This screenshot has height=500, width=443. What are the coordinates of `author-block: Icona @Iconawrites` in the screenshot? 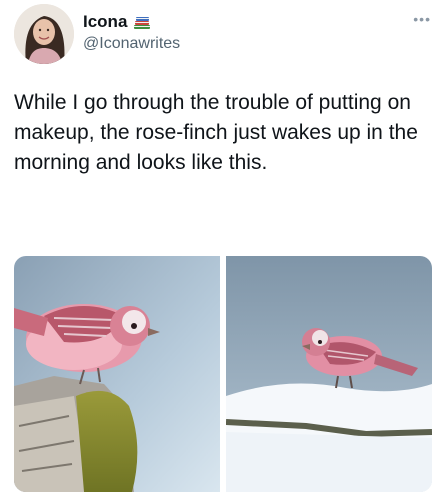 It's located at (131, 32).